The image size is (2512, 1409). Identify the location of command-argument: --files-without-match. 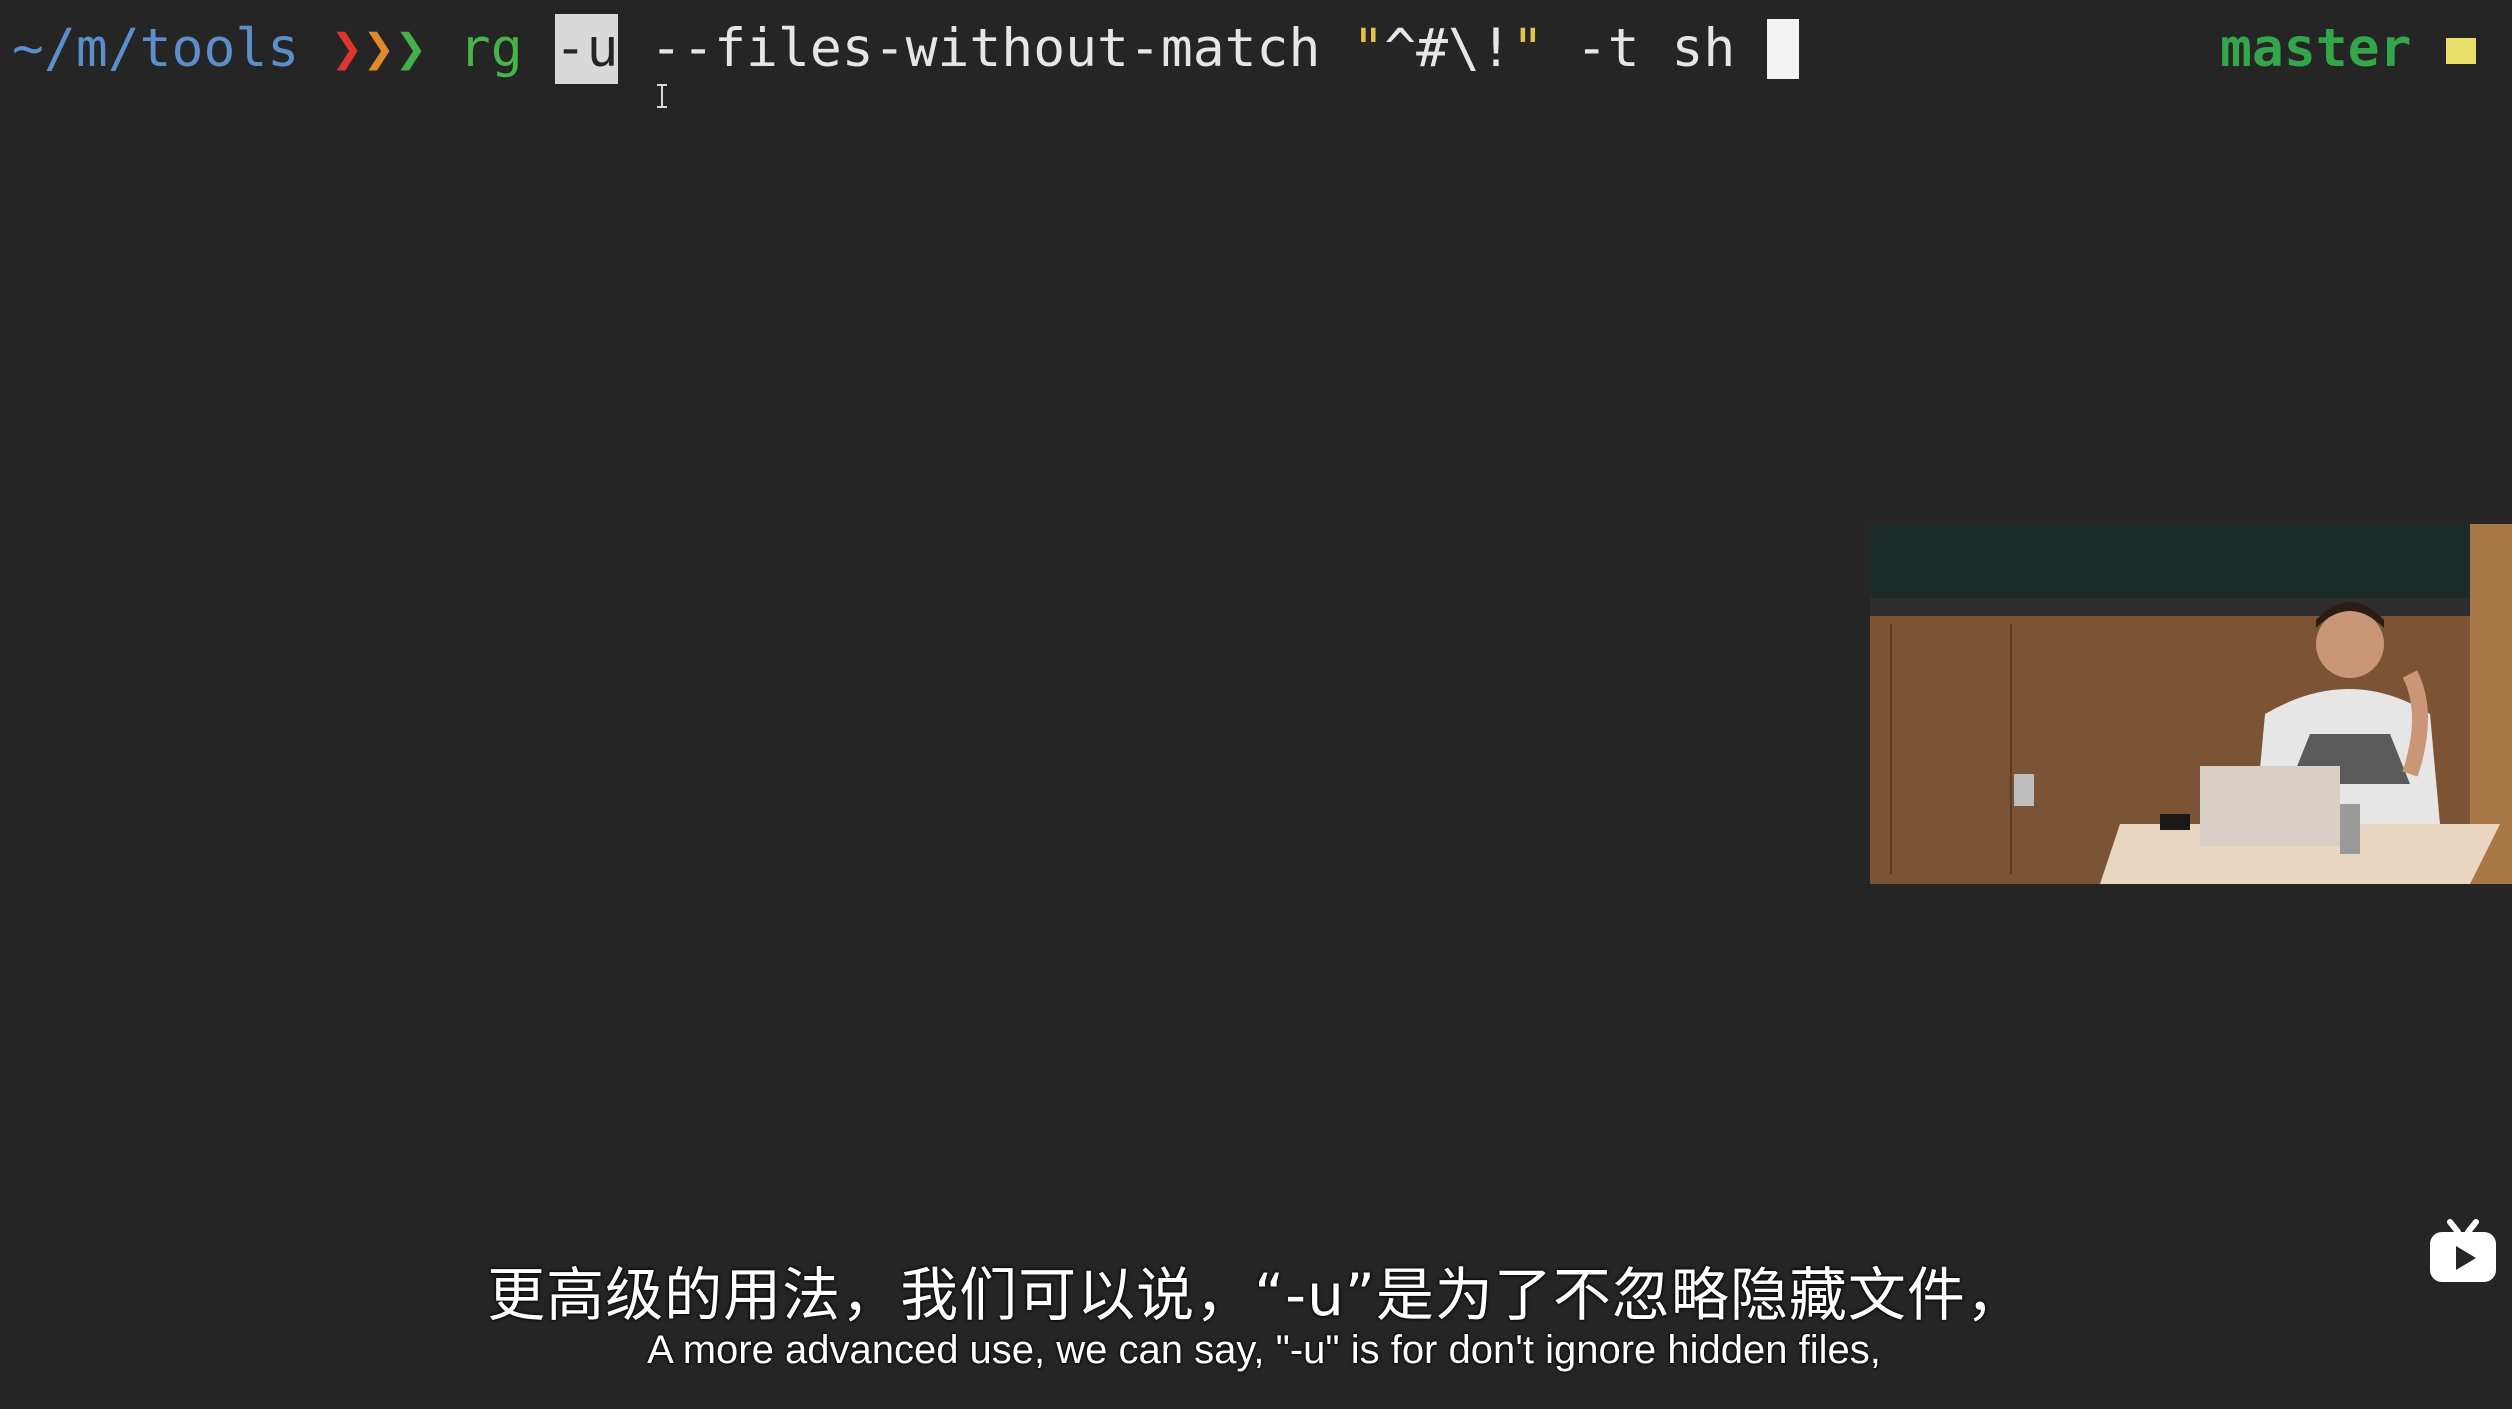
(985, 48).